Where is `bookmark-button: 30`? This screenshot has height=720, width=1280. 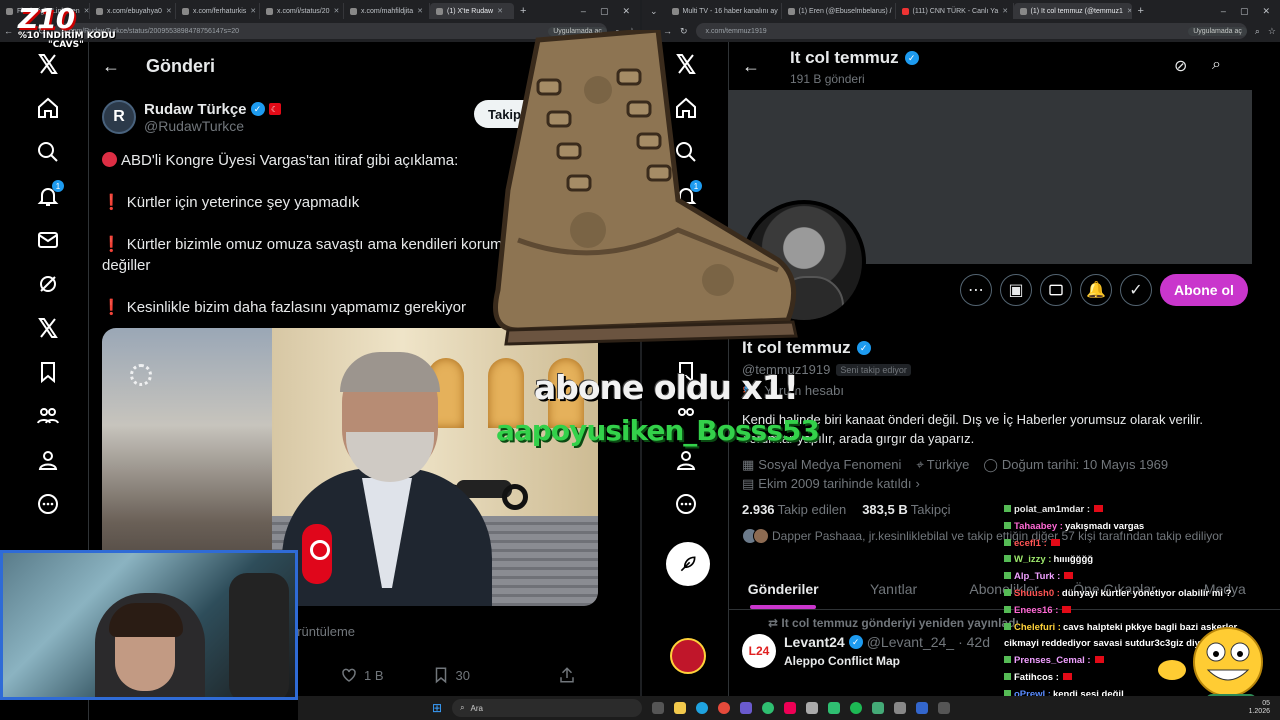 bookmark-button: 30 is located at coordinates (451, 675).